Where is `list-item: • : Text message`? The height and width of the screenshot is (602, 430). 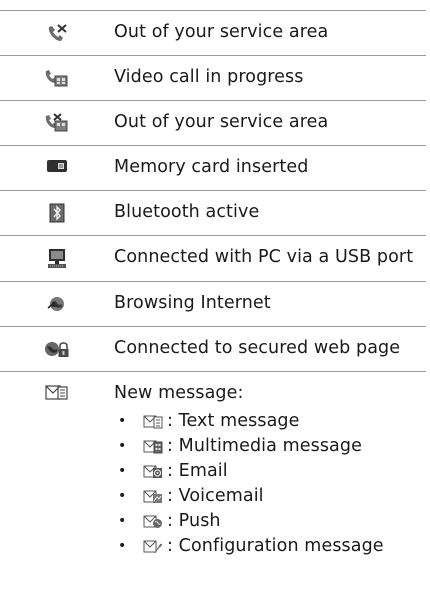 list-item: • : Text message is located at coordinates (270, 421).